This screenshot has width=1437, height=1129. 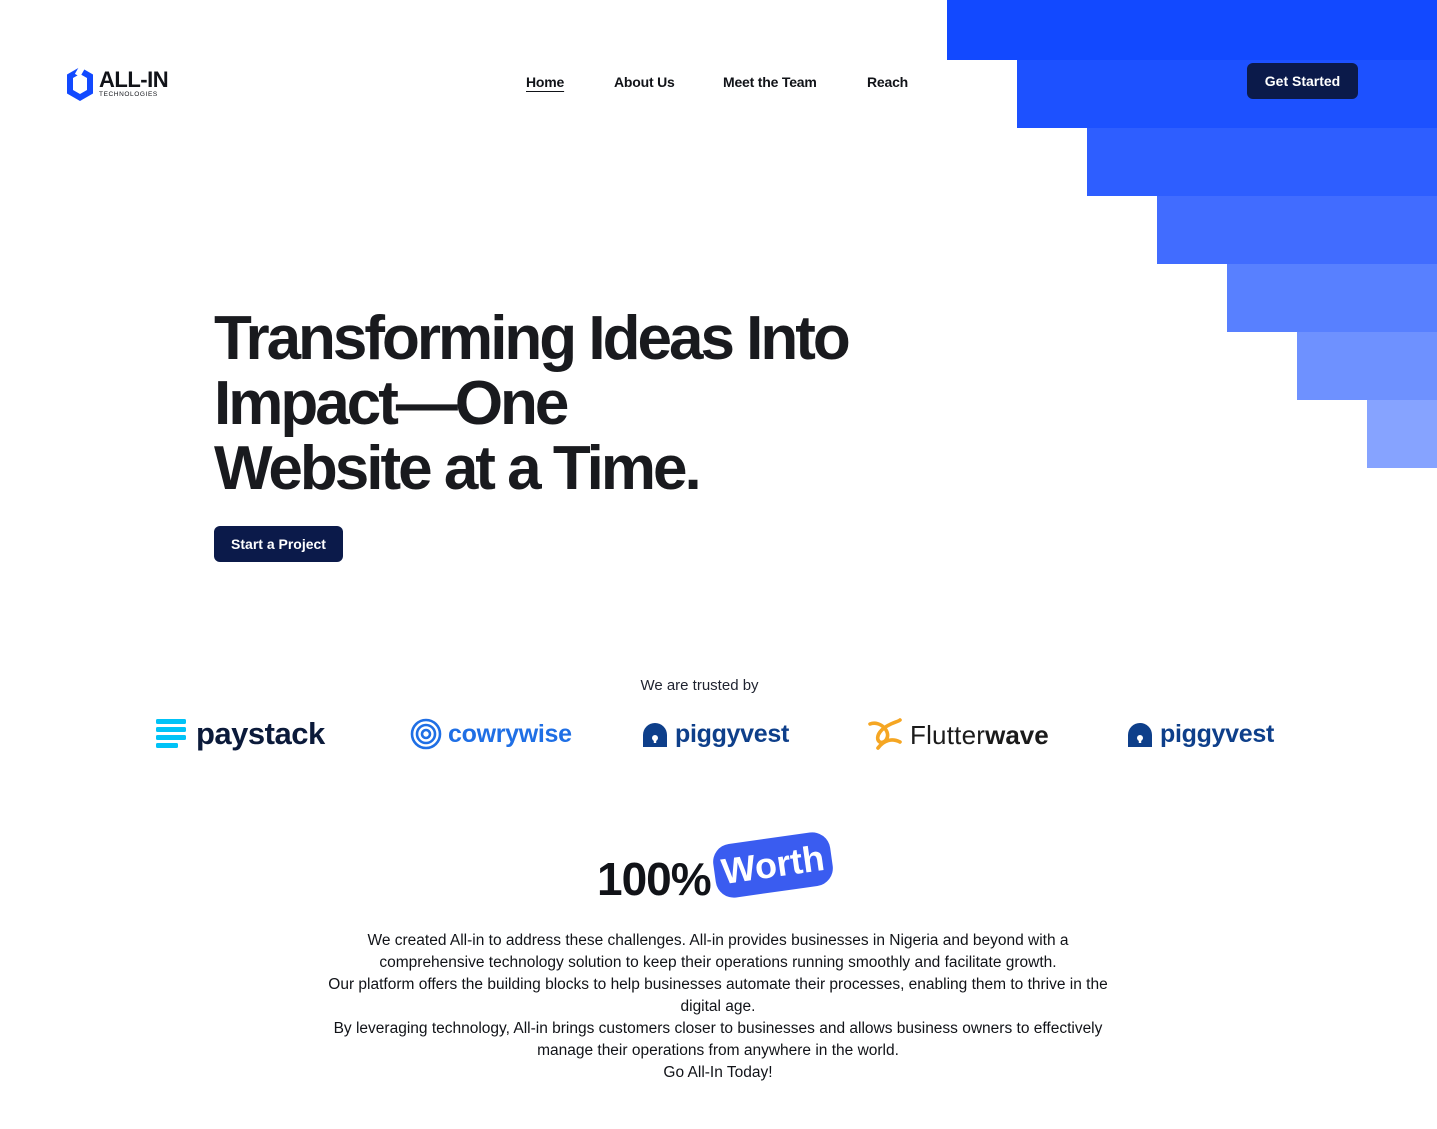 I want to click on allin-logo-icon, so click(x=80, y=84).